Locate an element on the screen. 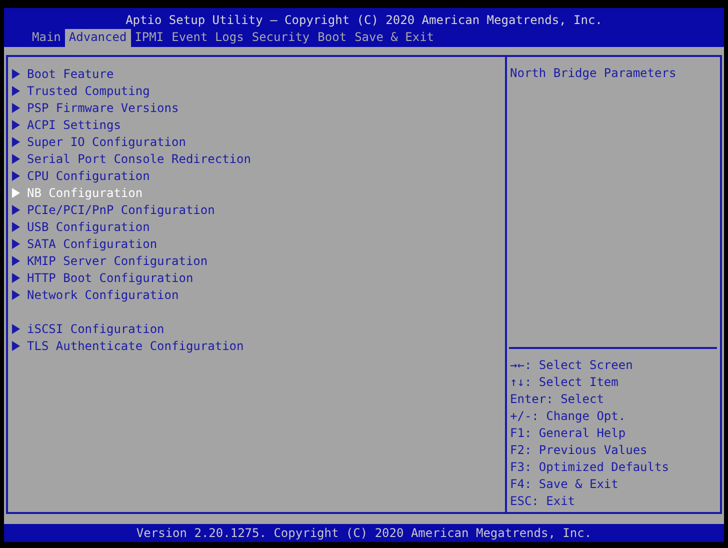 This screenshot has width=728, height=548. menu-item: USB Configuration is located at coordinates (258, 226).